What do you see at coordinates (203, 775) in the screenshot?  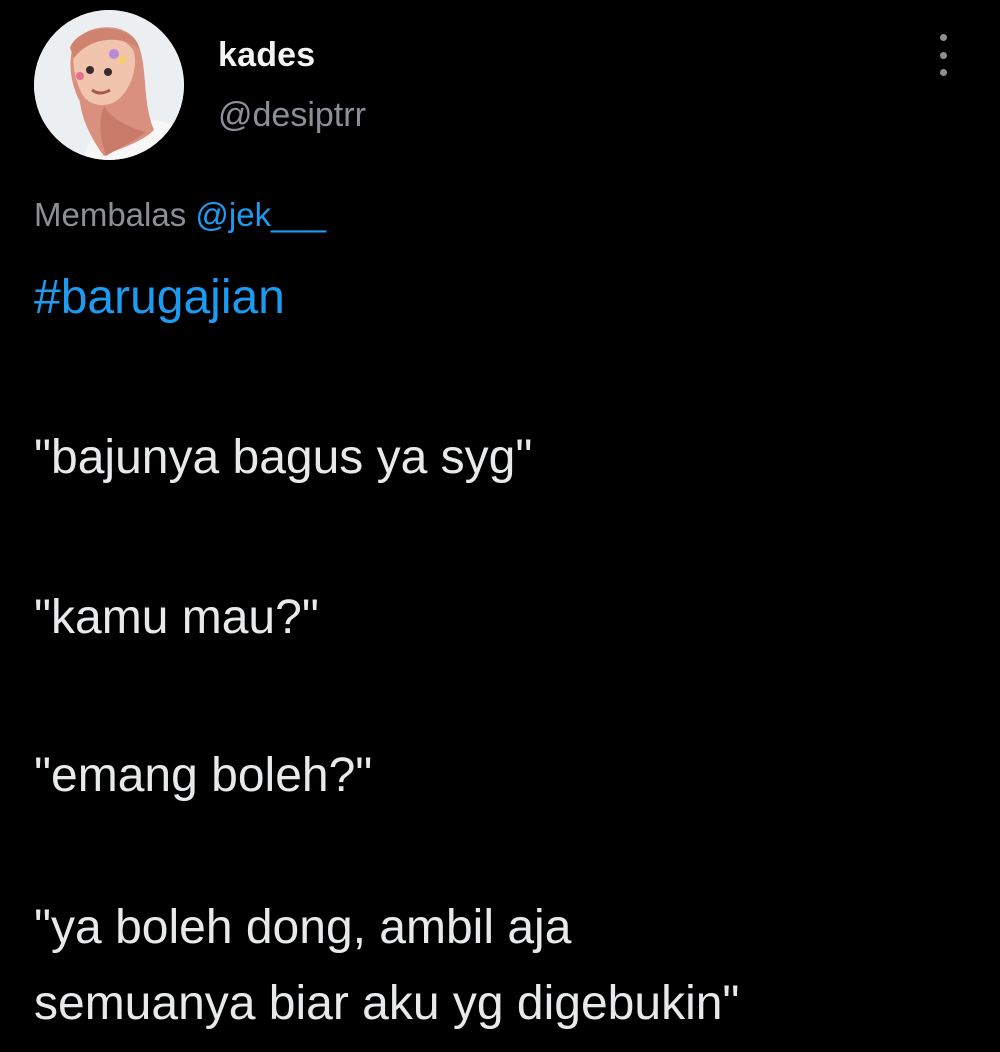 I see `tweet-text-line: "emang boleh?"` at bounding box center [203, 775].